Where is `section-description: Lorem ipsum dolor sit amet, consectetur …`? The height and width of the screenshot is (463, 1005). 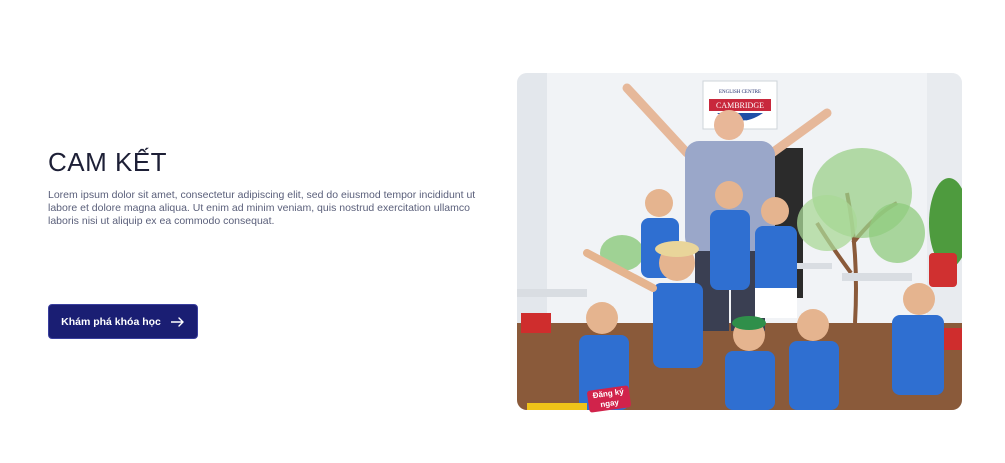
section-description: Lorem ipsum dolor sit amet, consectetur … is located at coordinates (262, 208).